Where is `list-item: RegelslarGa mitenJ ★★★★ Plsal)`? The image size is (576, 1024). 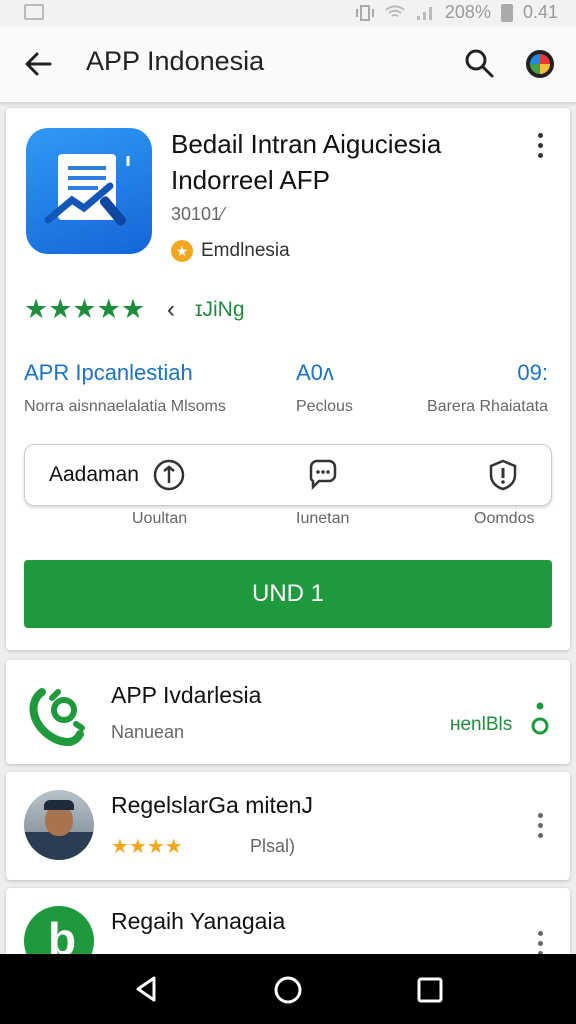
list-item: RegelslarGa mitenJ ★★★★ Plsal) is located at coordinates (288, 826).